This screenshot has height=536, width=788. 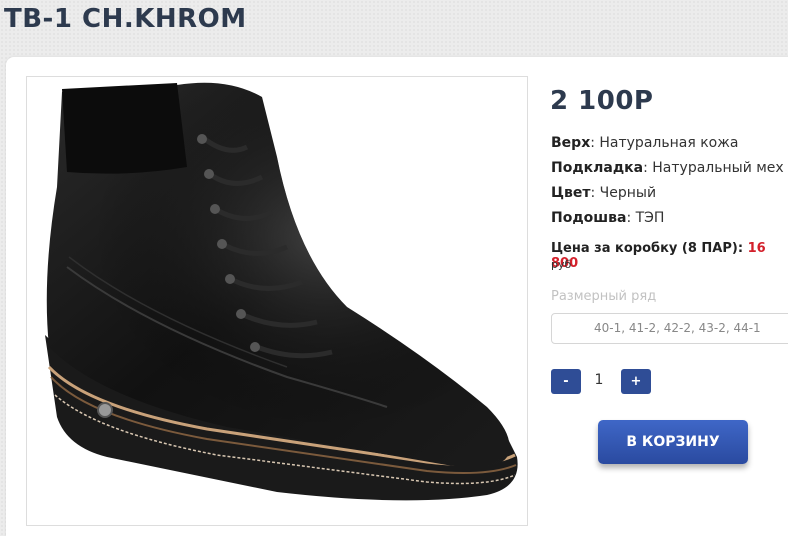 What do you see at coordinates (713, 168) in the screenshot?
I see `spec-value: : Натуральный мех` at bounding box center [713, 168].